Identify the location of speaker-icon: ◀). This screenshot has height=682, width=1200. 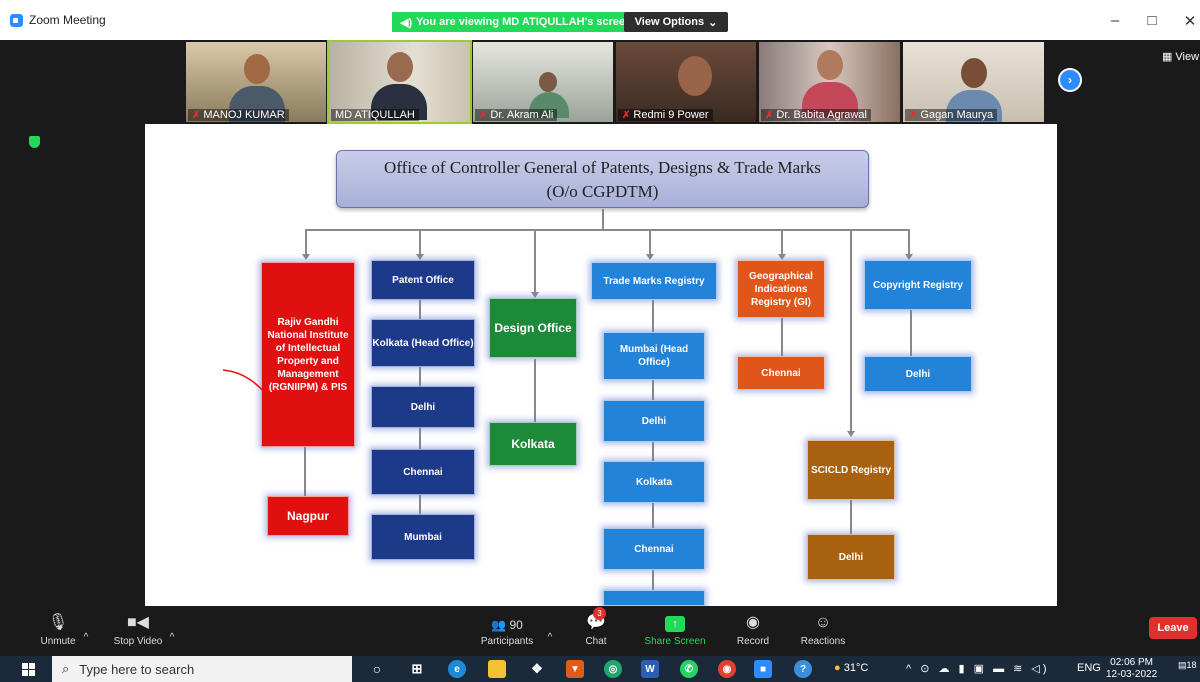
(406, 22).